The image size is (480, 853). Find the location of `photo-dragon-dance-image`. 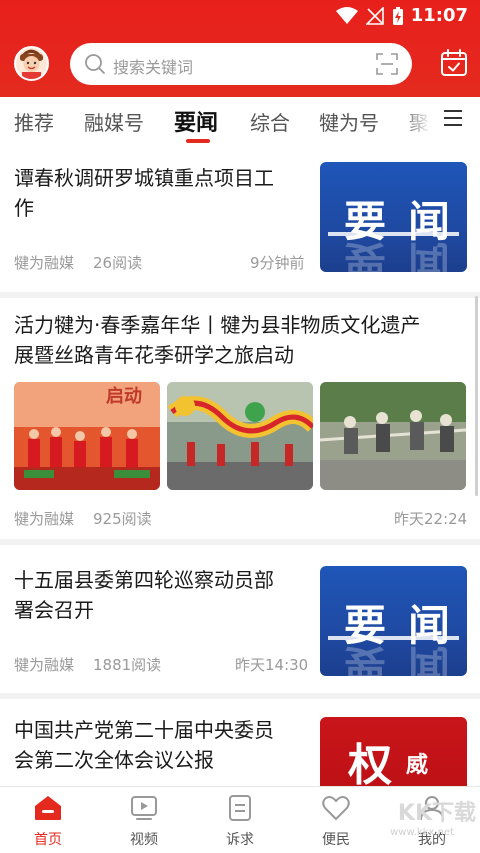

photo-dragon-dance-image is located at coordinates (240, 436).